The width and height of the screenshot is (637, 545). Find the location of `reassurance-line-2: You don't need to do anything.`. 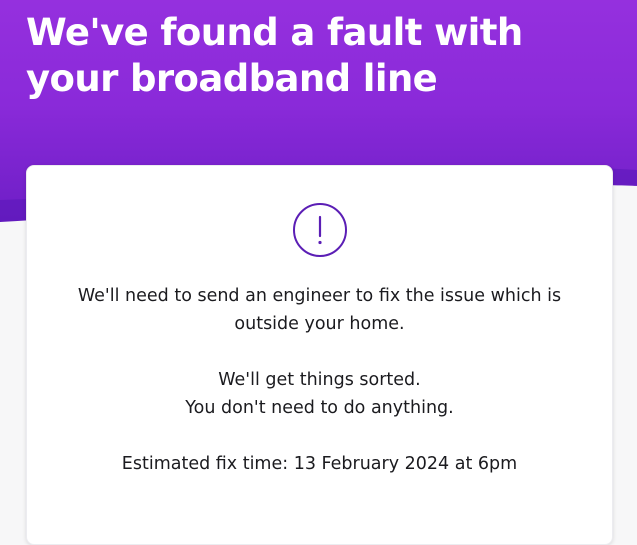

reassurance-line-2: You don't need to do anything. is located at coordinates (319, 408).